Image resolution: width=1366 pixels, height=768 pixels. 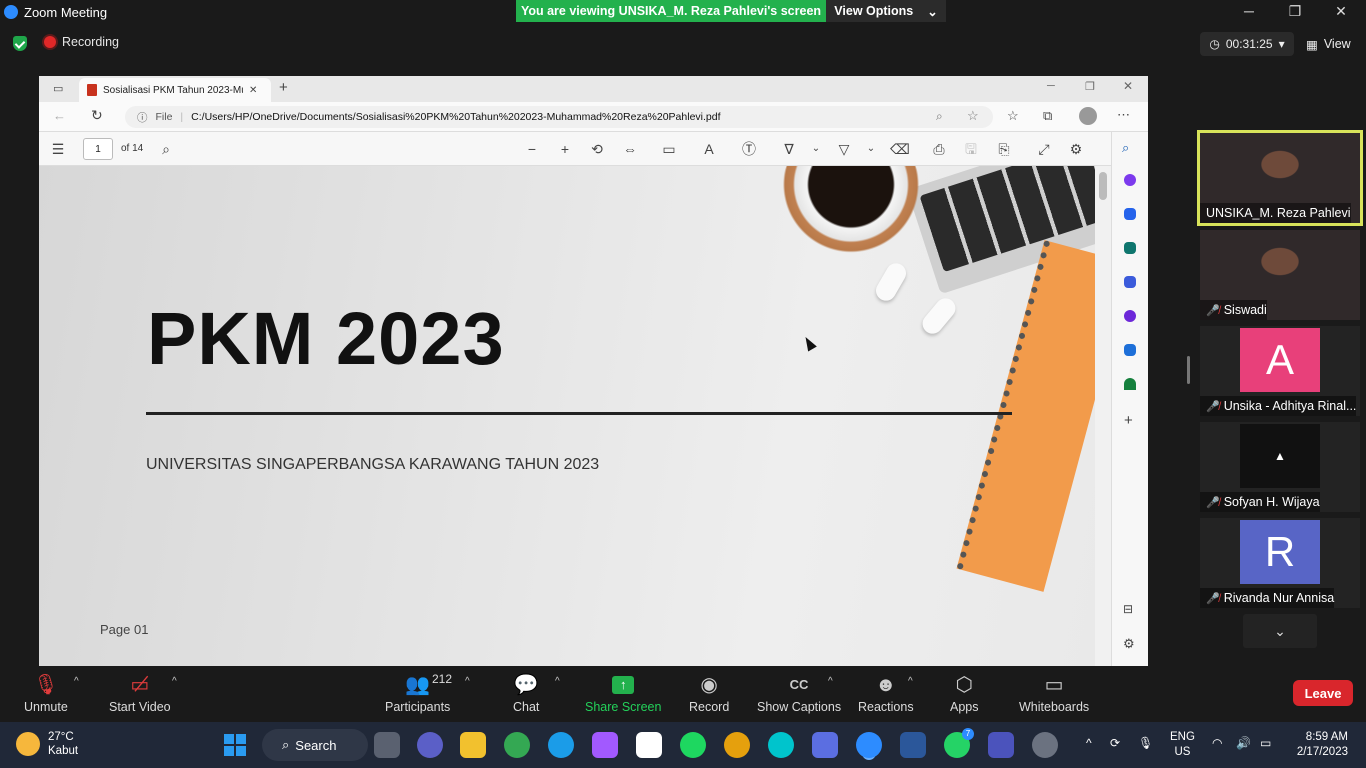 What do you see at coordinates (781, 745) in the screenshot?
I see `canva-icon` at bounding box center [781, 745].